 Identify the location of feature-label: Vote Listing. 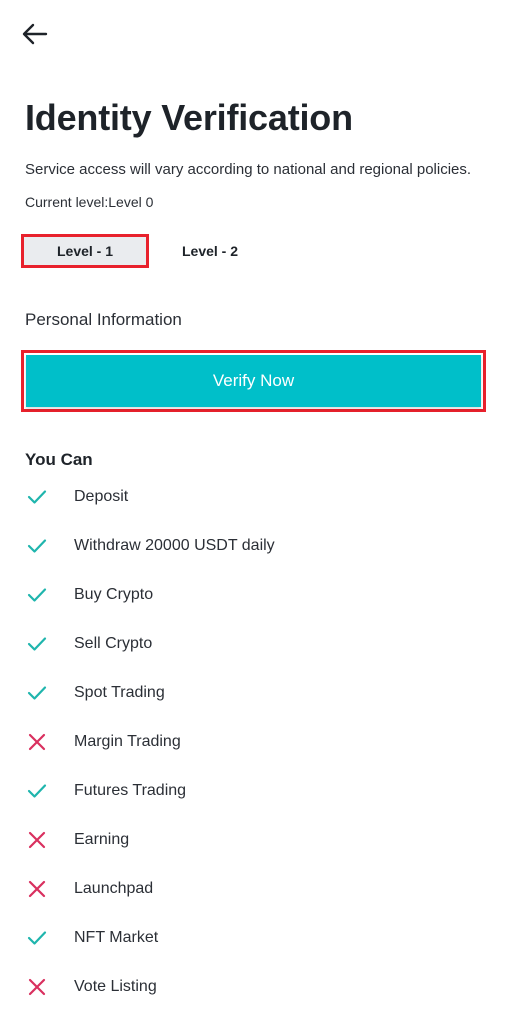
(115, 986).